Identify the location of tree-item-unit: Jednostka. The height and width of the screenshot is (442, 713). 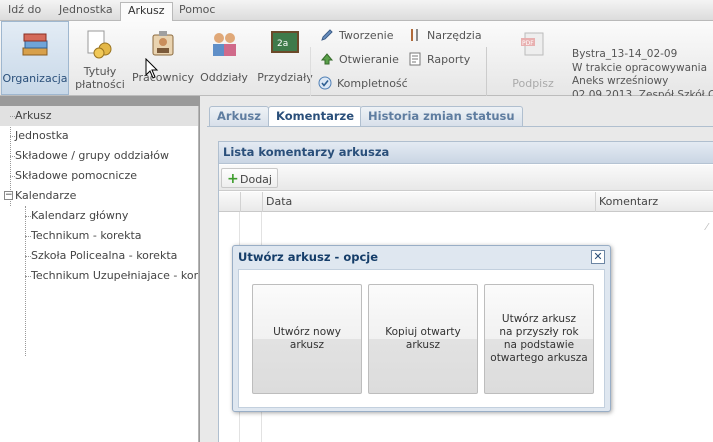
(99, 136).